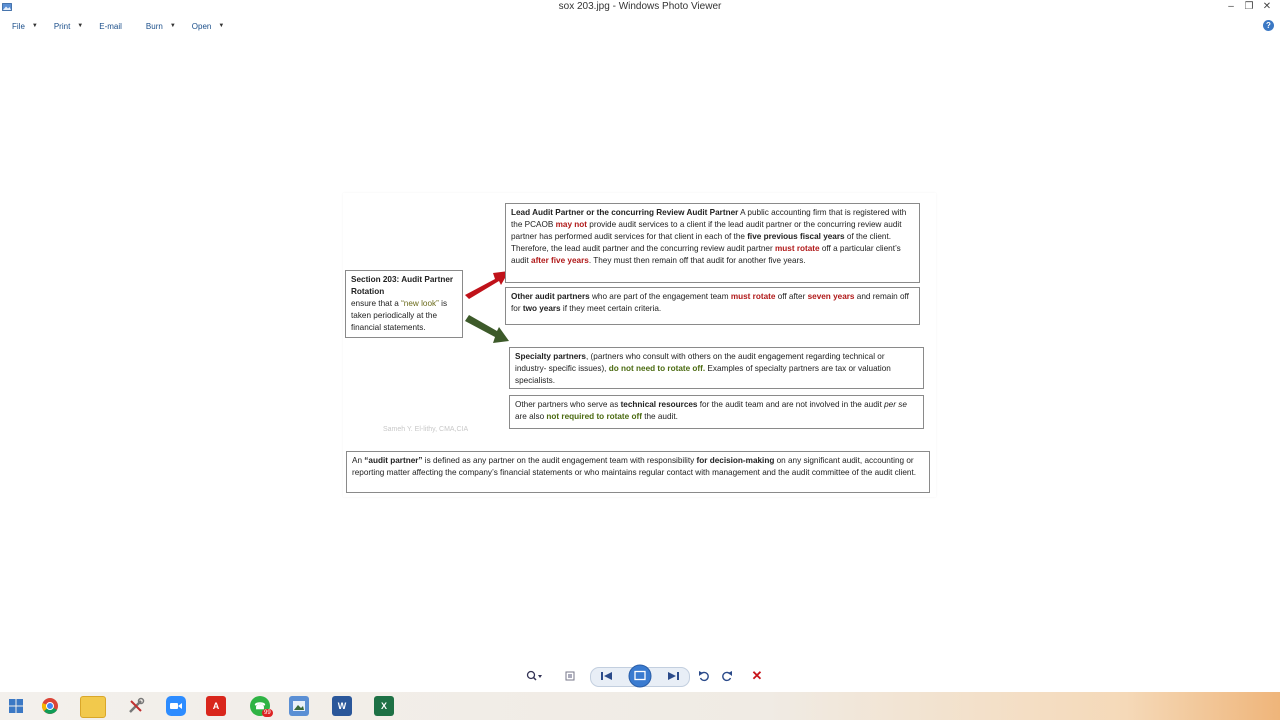  What do you see at coordinates (1267, 7) in the screenshot?
I see `close-button: ✕` at bounding box center [1267, 7].